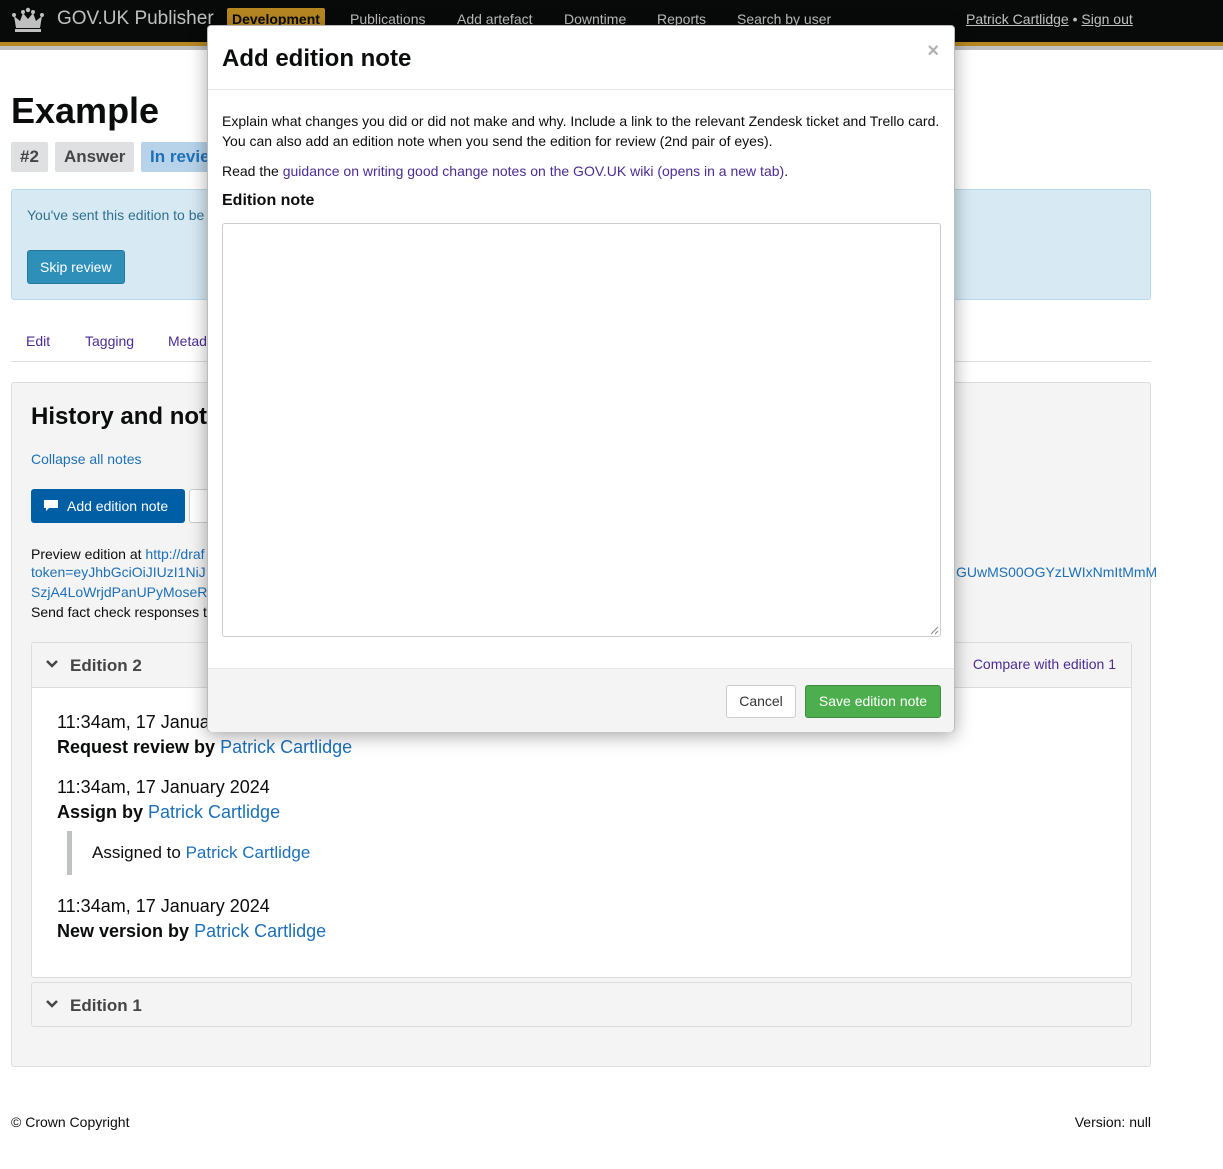 This screenshot has height=1169, width=1223. What do you see at coordinates (106, 1005) in the screenshot?
I see `edition-1-title: Edition 1` at bounding box center [106, 1005].